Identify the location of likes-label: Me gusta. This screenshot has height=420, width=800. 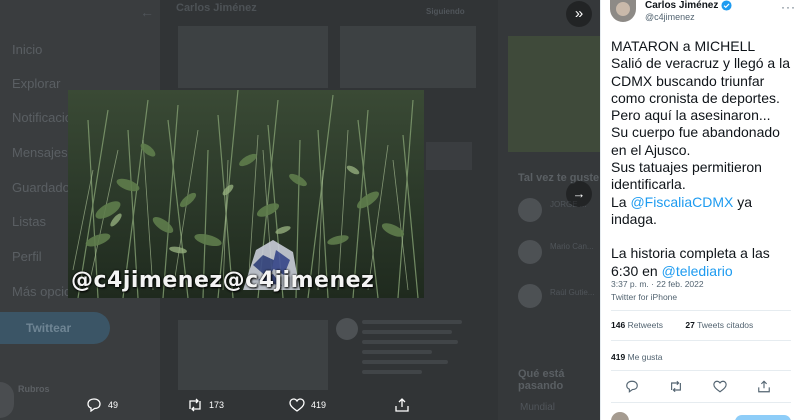
(645, 357).